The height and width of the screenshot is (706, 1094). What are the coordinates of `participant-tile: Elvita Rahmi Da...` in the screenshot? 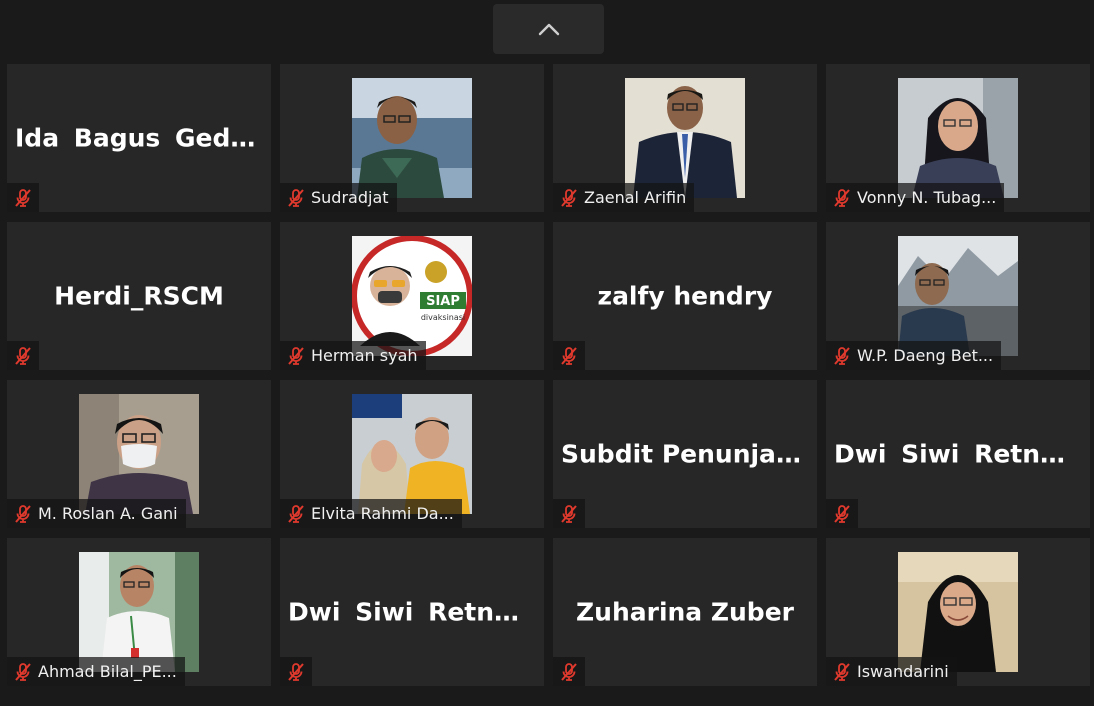 It's located at (412, 454).